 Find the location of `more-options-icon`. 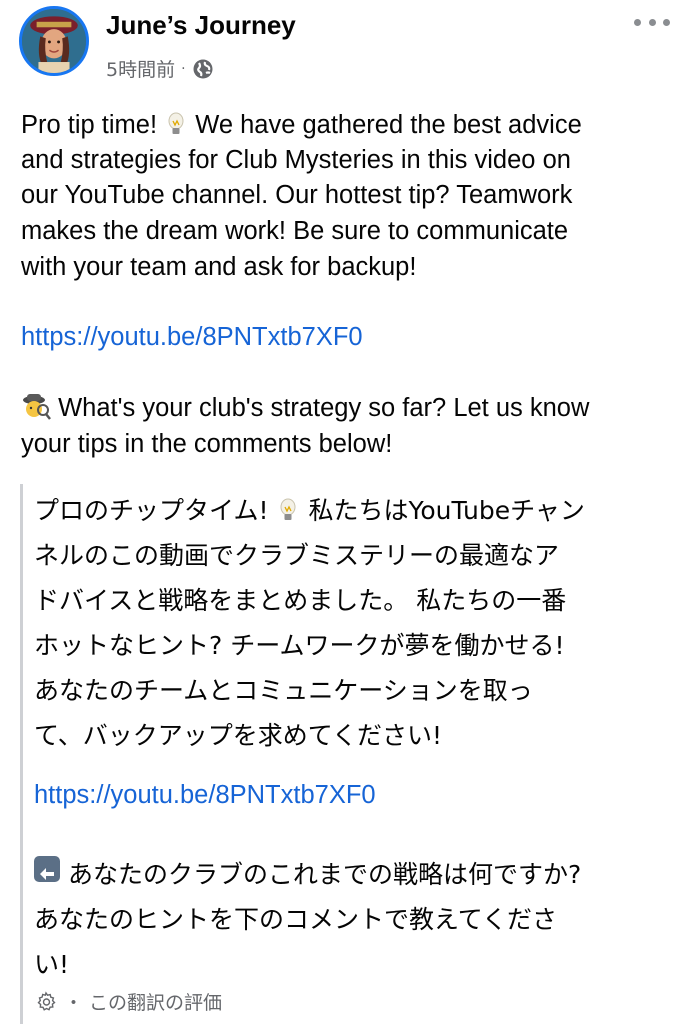

more-options-icon is located at coordinates (652, 22).